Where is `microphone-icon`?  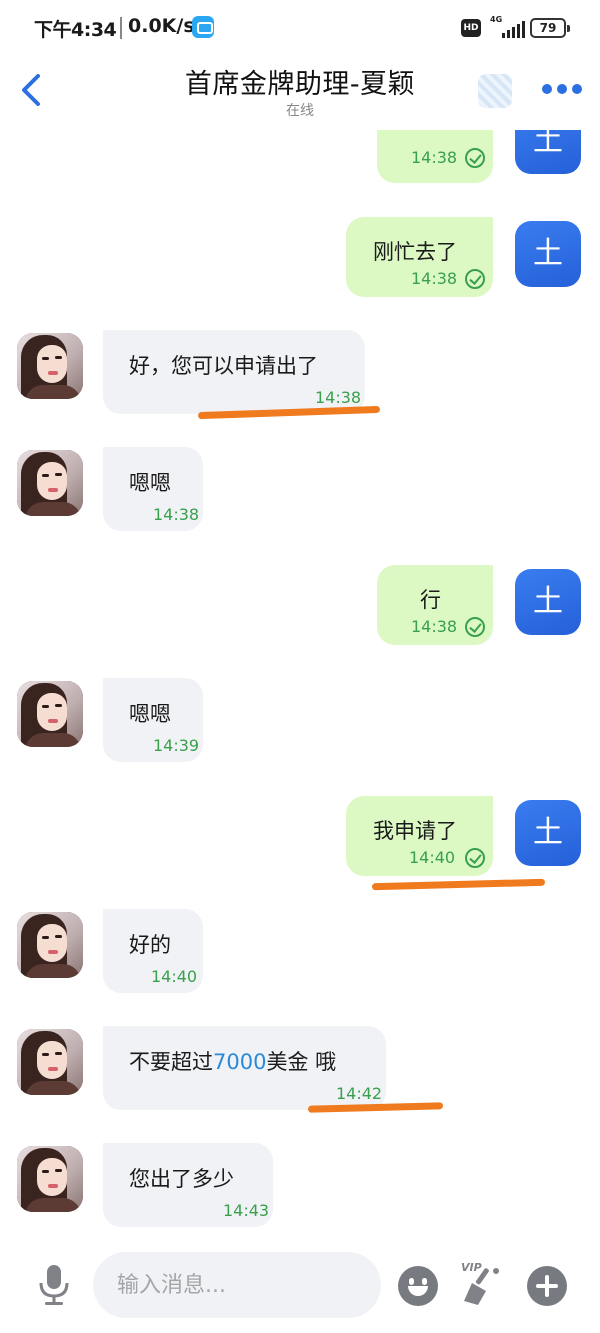 microphone-icon is located at coordinates (54, 1285).